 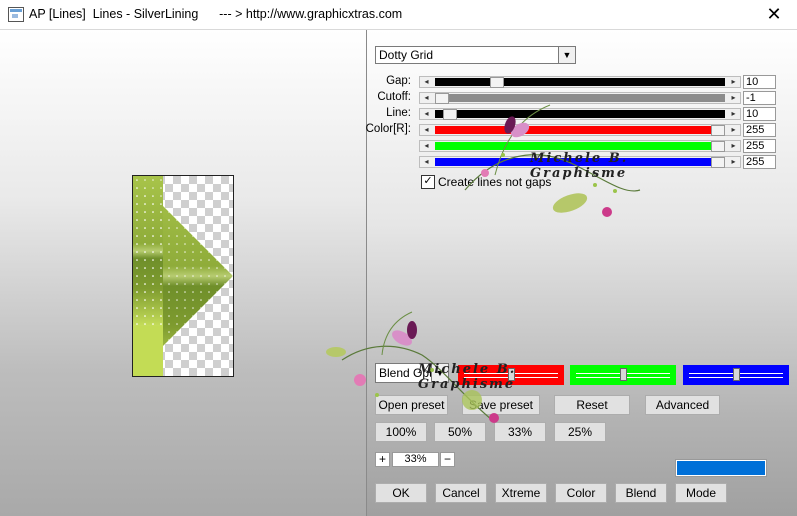 What do you see at coordinates (501, 405) in the screenshot?
I see `save-preset-button: Save preset` at bounding box center [501, 405].